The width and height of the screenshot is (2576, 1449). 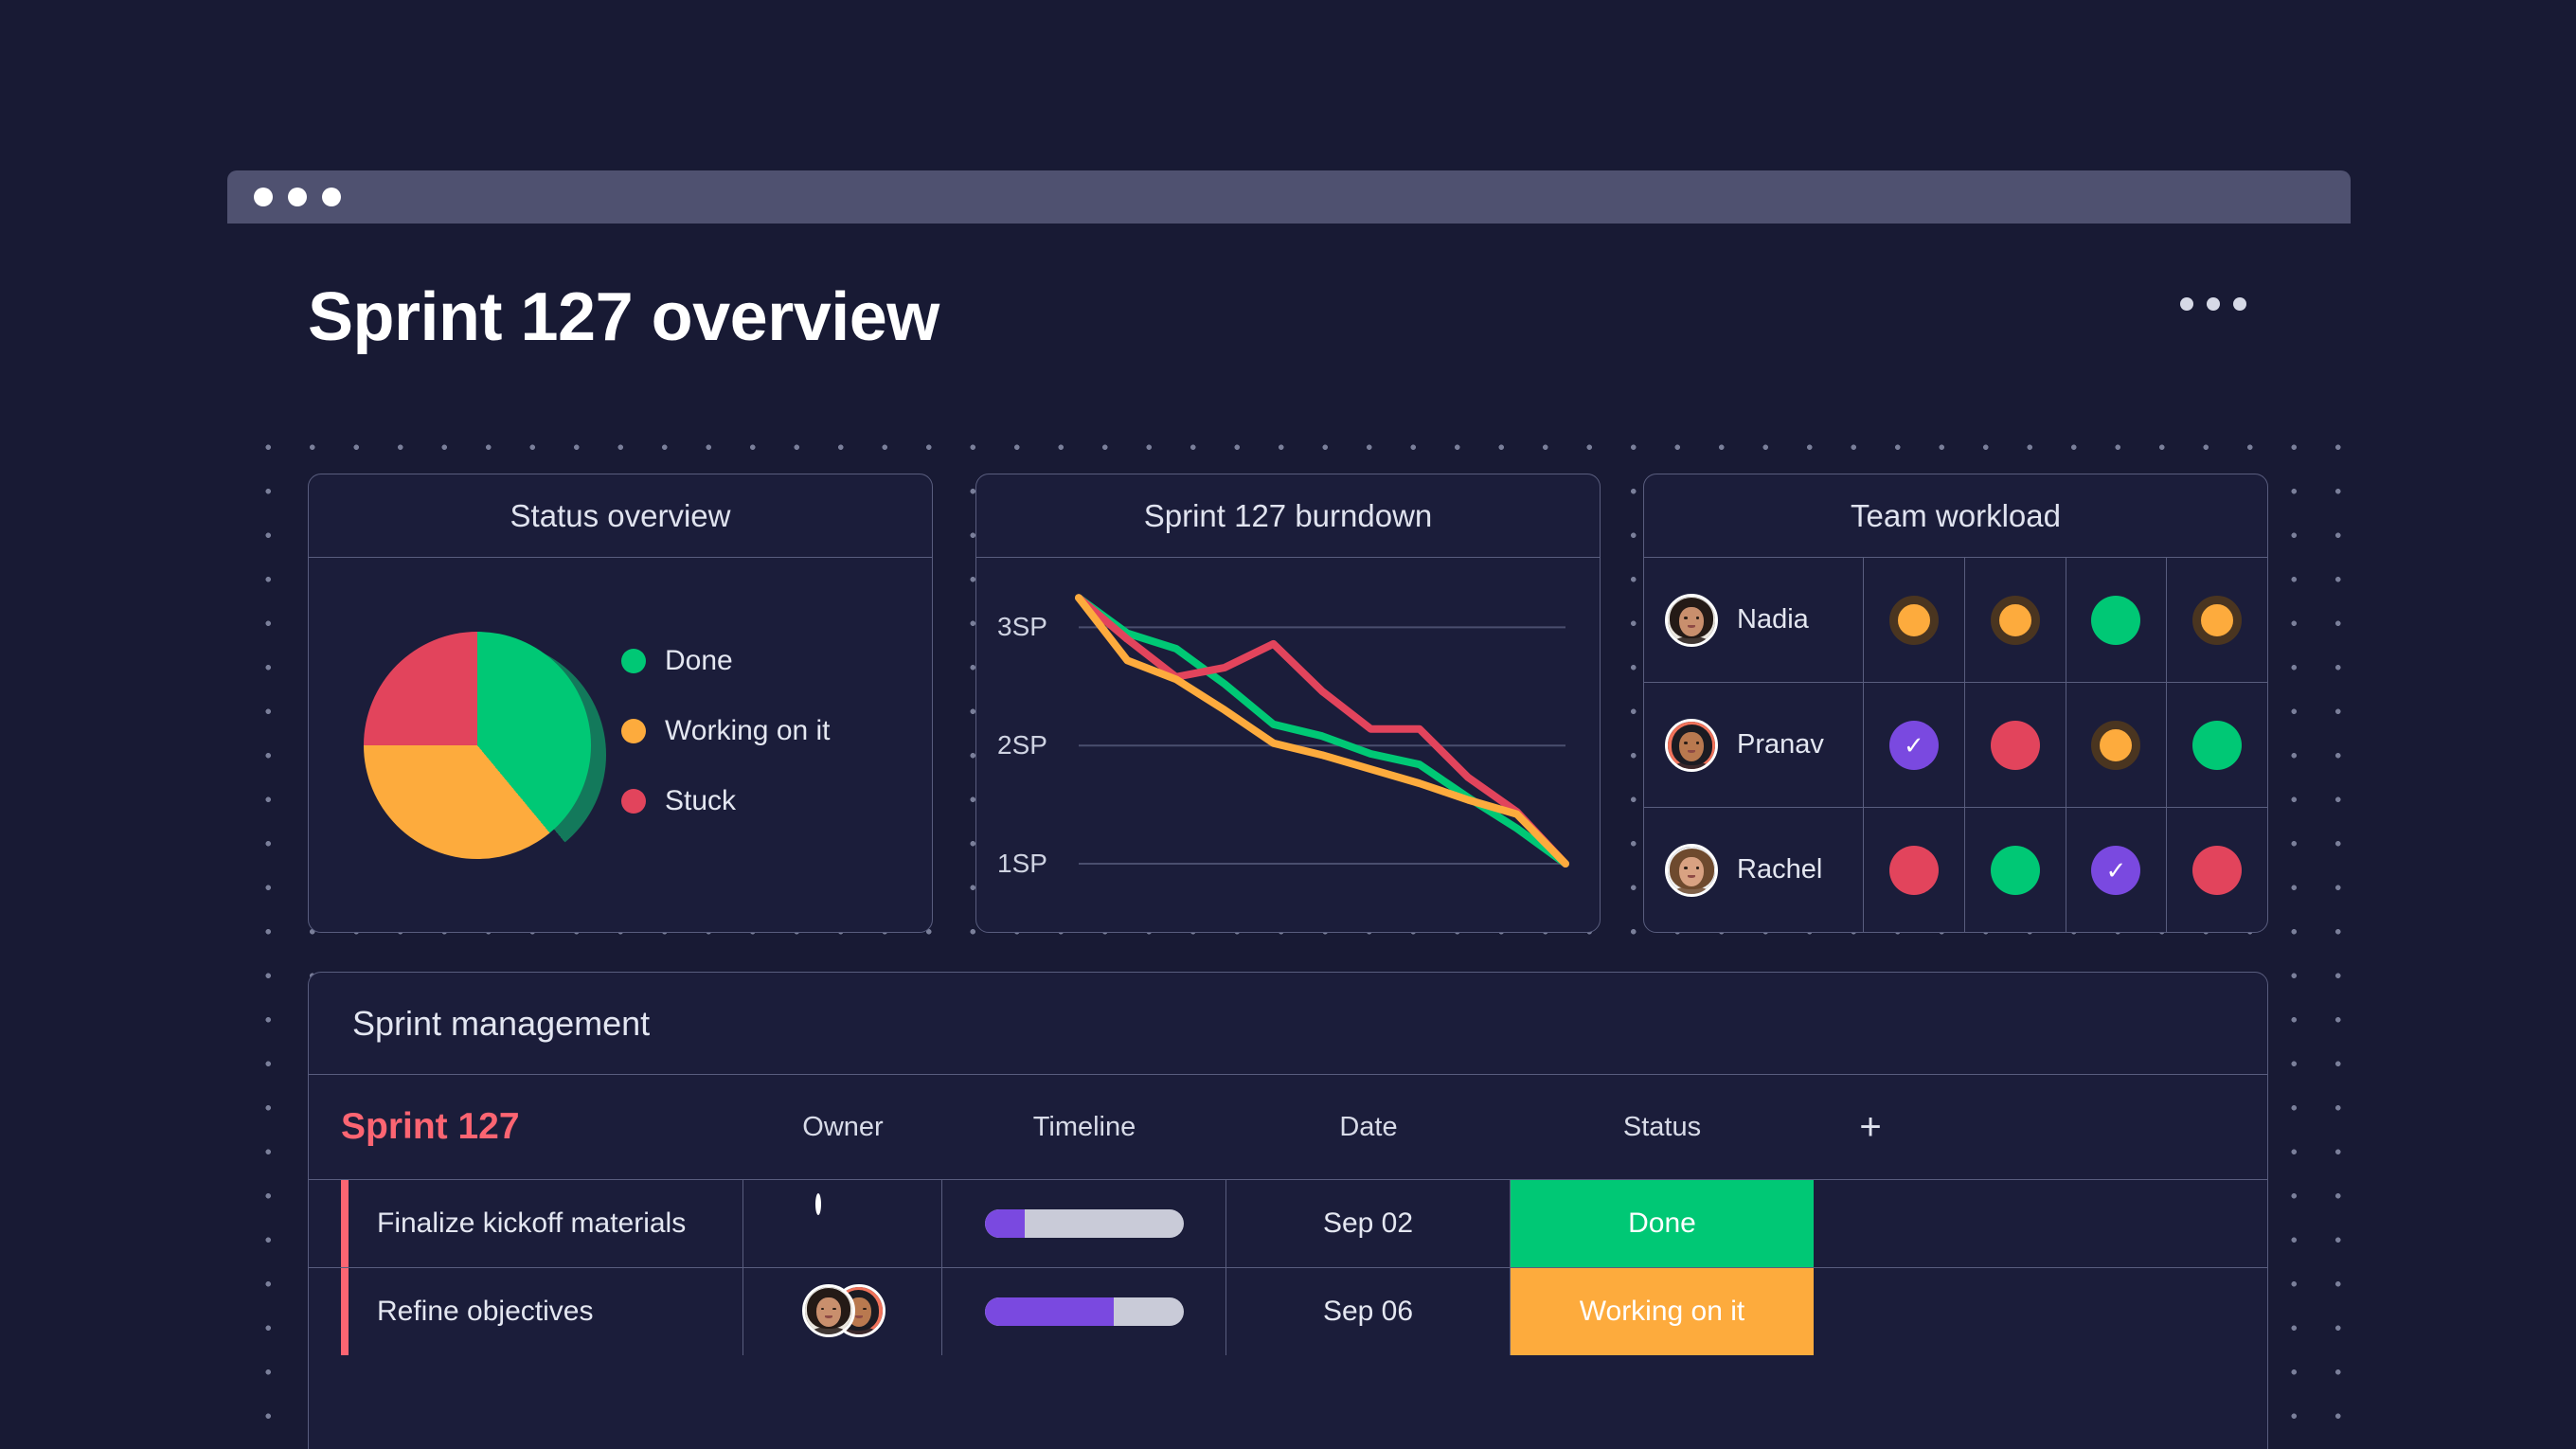 I want to click on check-glyph-icon: ✓, so click(x=1913, y=745).